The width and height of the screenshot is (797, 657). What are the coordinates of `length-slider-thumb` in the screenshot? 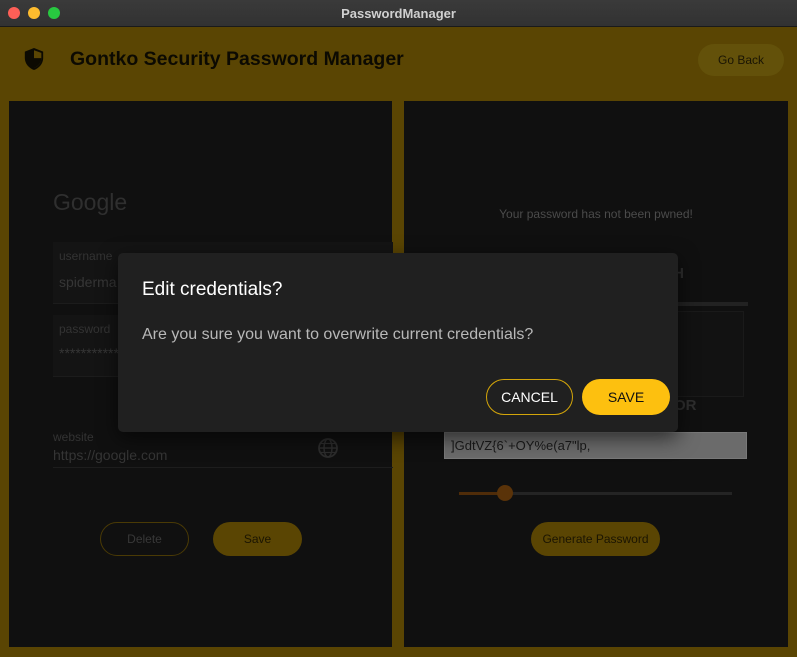 It's located at (505, 493).